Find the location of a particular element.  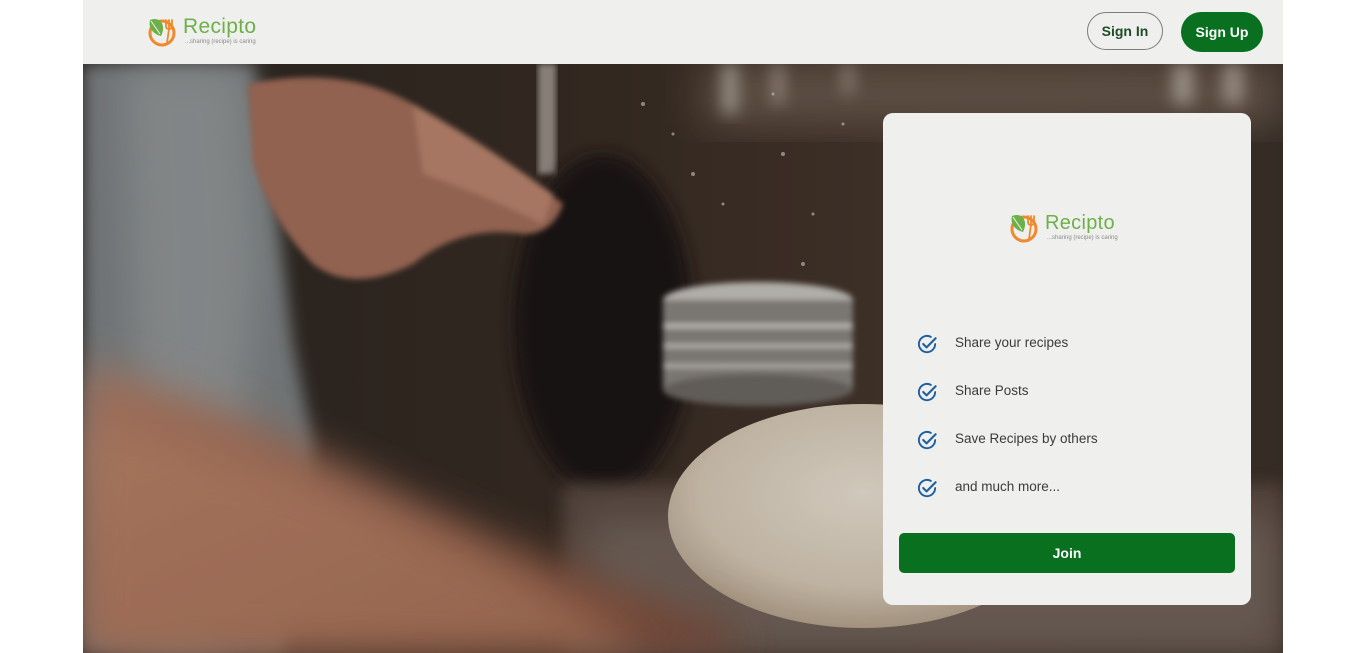

card-logo: Recipto ...sharing (recipe) is caring is located at coordinates (1062, 227).